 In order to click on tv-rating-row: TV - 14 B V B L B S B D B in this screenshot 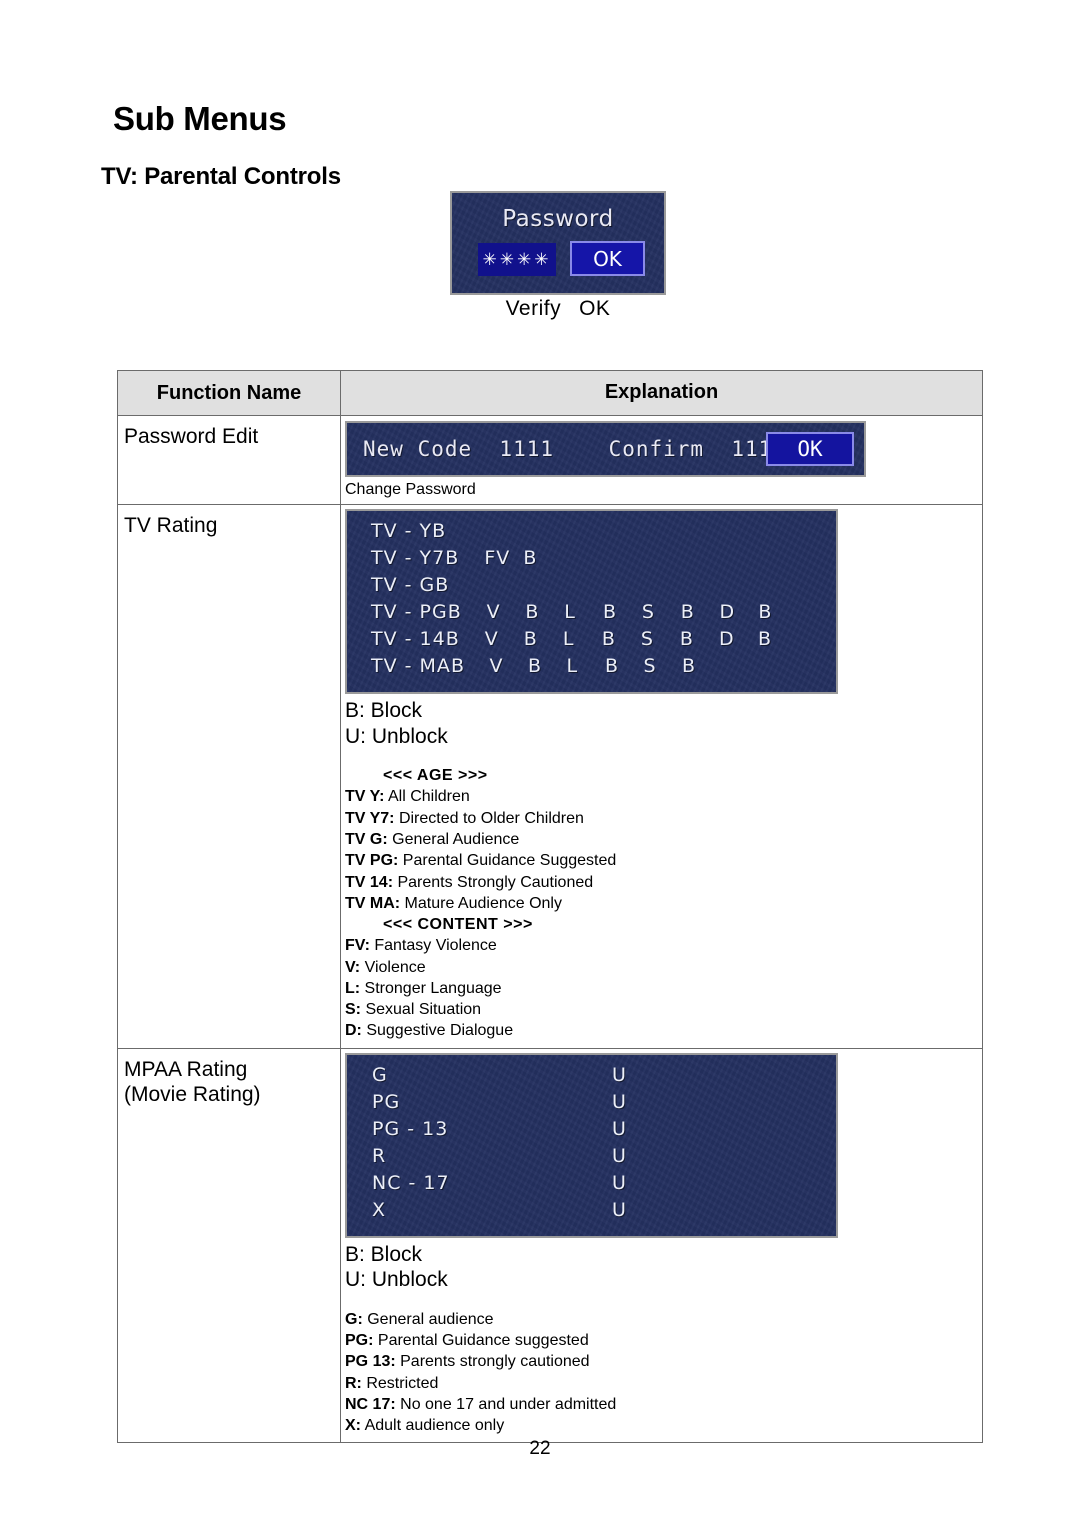, I will do `click(591, 641)`.